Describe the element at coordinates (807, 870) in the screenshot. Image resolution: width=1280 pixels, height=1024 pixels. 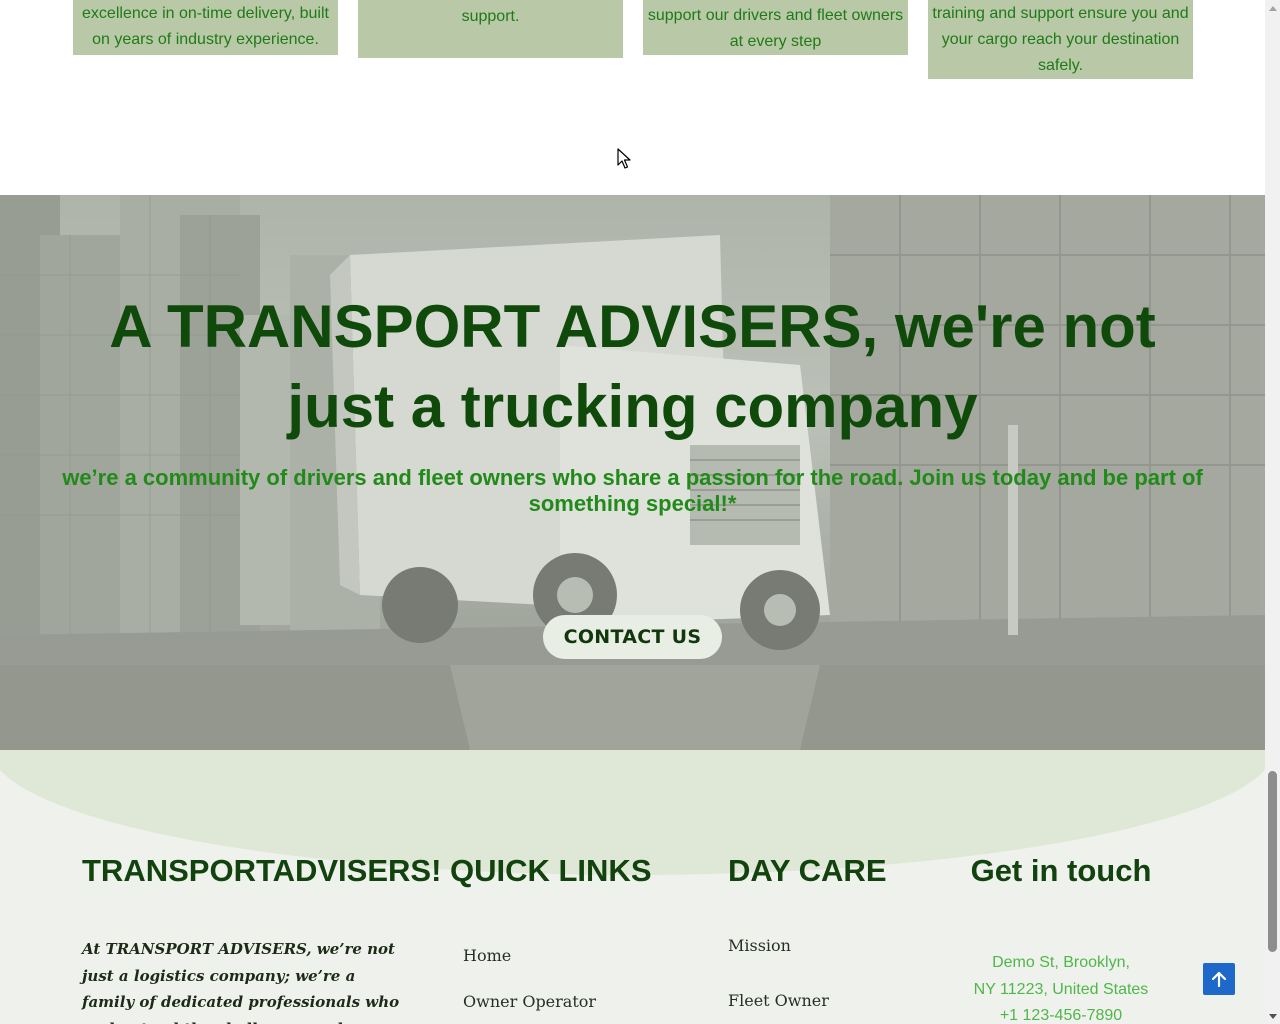
I see `footer-day-care-title: DAY CARE` at that location.